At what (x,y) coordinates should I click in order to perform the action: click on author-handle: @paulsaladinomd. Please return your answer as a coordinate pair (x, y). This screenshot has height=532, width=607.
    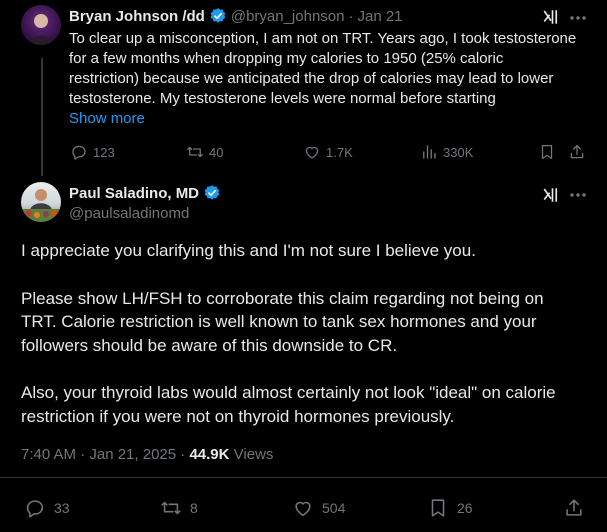
    Looking at the image, I should click on (129, 213).